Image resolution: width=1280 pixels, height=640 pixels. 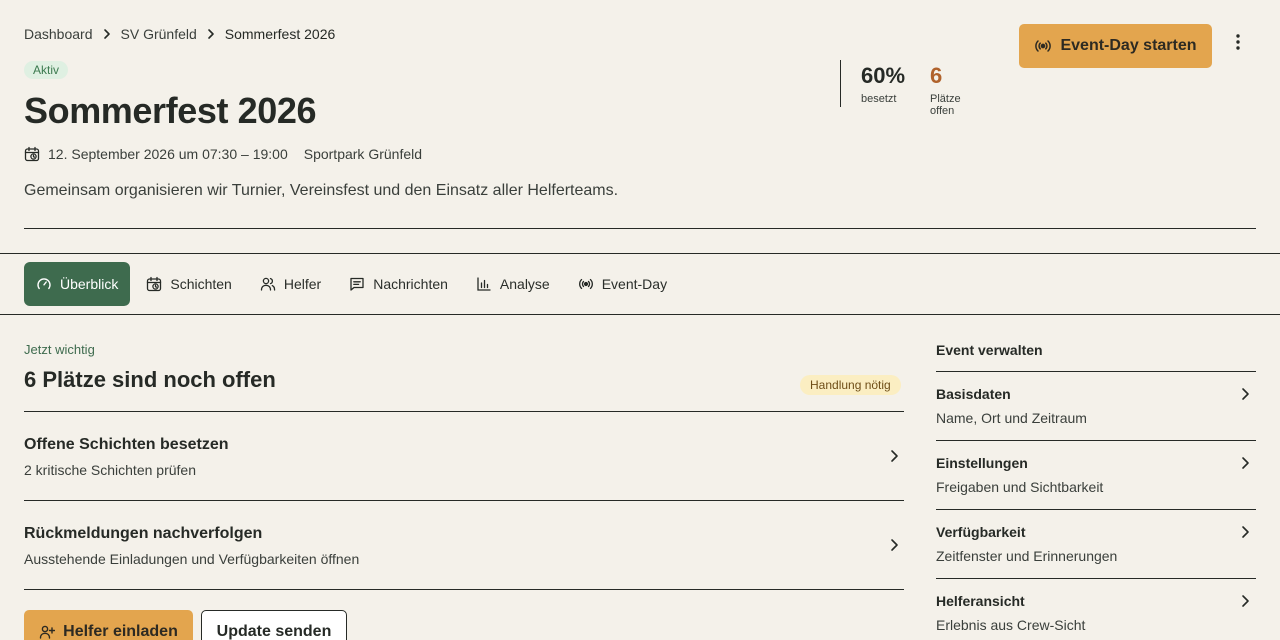 What do you see at coordinates (143, 533) in the screenshot?
I see `task-title: Rückmeldungen nachverfolgen` at bounding box center [143, 533].